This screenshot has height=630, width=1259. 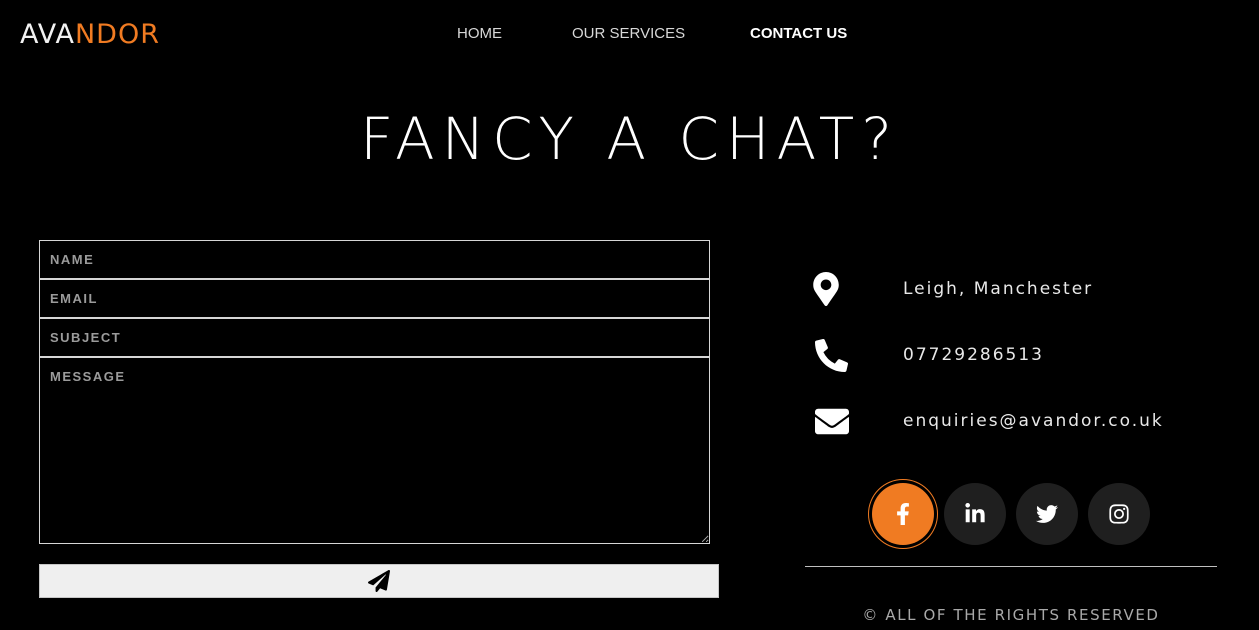 I want to click on phone-text: 07729286513, so click(x=973, y=355).